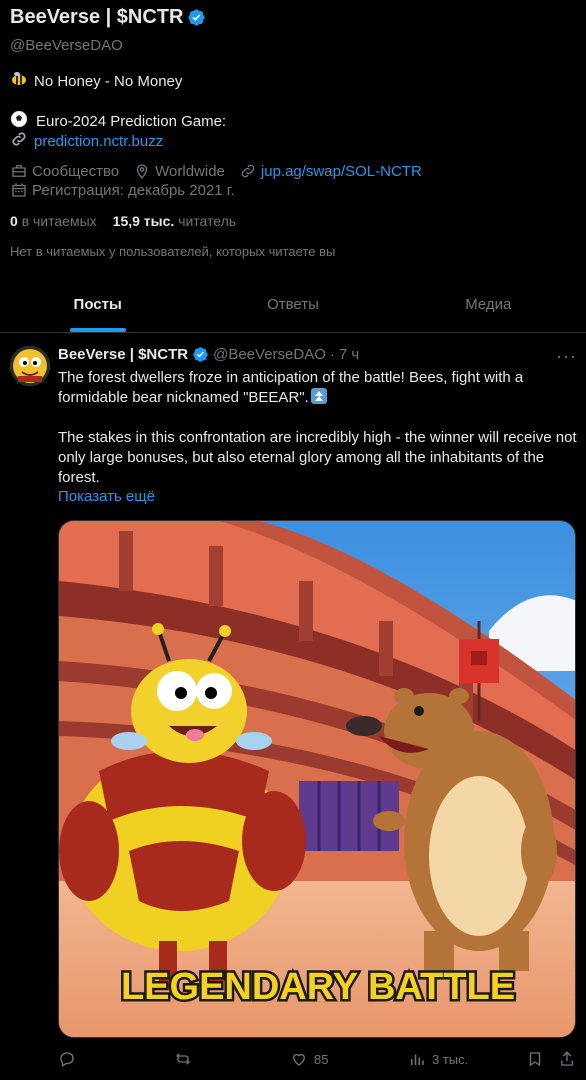 The width and height of the screenshot is (586, 1080). I want to click on profile-name-row: BeeVerse | $NCTR, so click(108, 17).